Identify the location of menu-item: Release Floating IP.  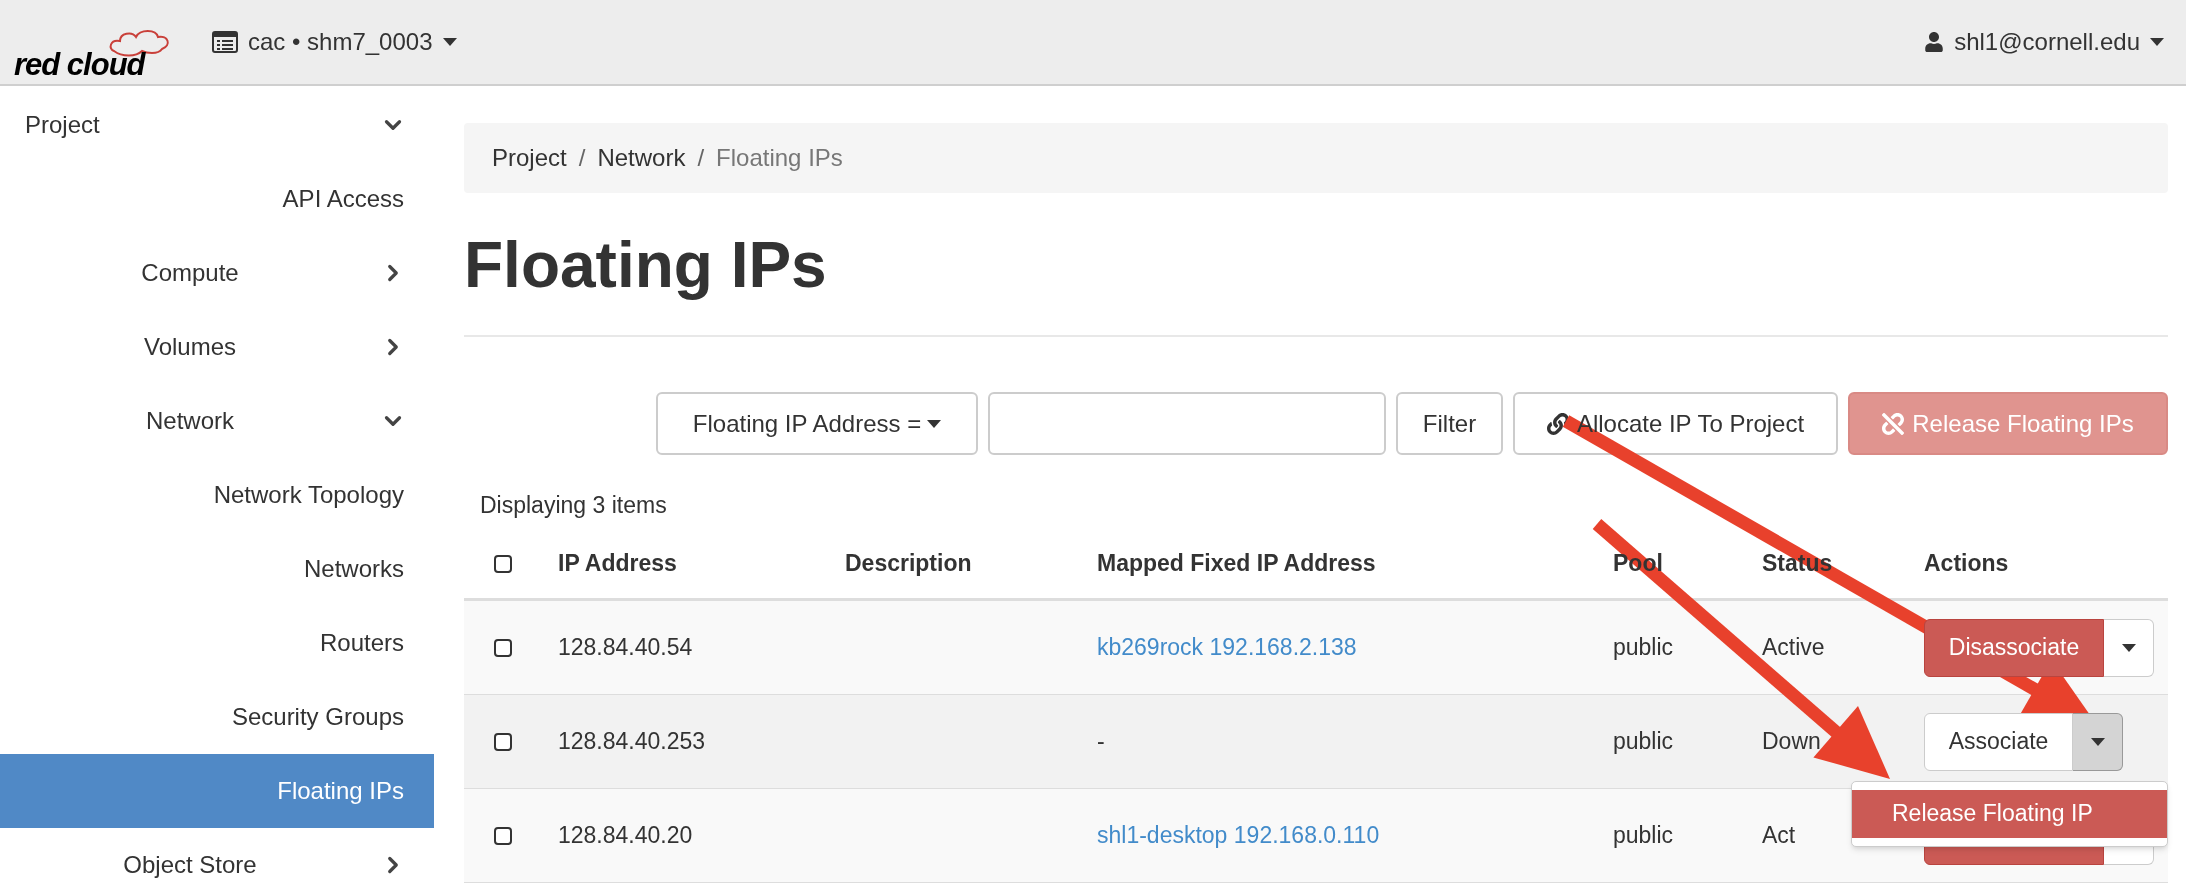
(2009, 813).